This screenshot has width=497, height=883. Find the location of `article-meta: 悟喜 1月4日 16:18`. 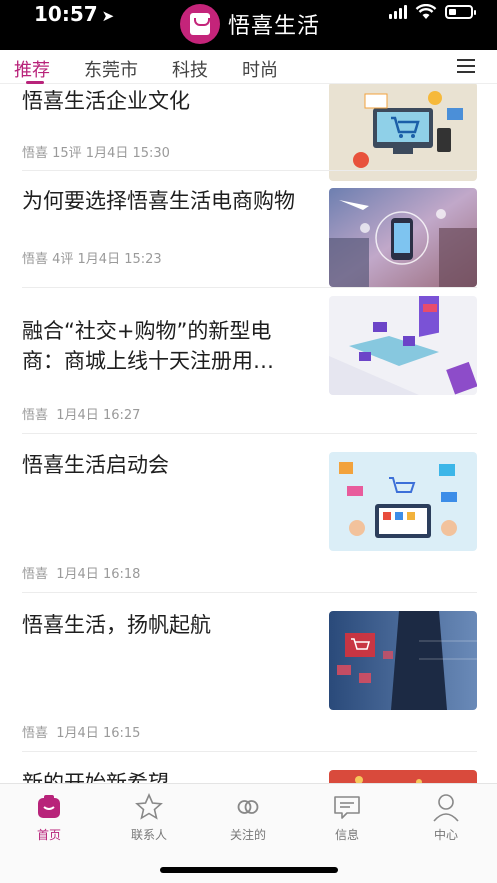

article-meta: 悟喜 1月4日 16:18 is located at coordinates (81, 574).